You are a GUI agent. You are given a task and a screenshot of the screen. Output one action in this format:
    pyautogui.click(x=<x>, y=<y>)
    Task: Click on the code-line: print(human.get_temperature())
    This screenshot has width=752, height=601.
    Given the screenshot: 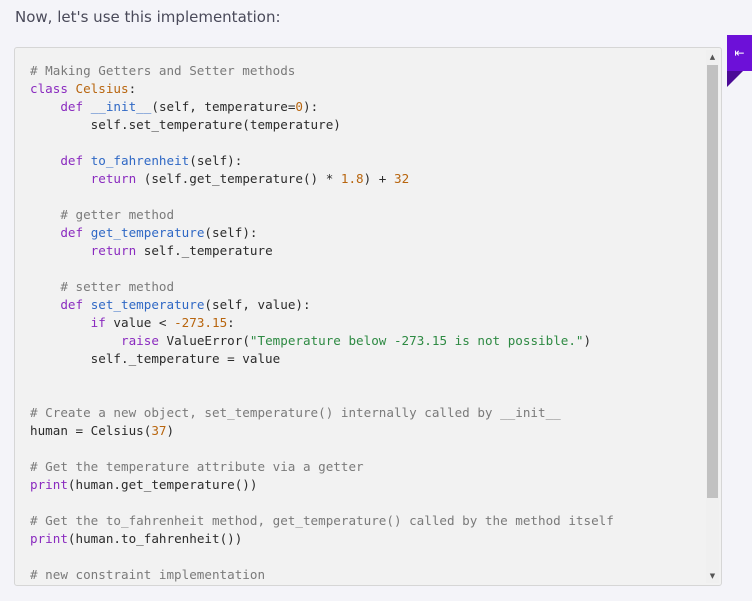 What is the action you would take?
    pyautogui.click(x=322, y=485)
    